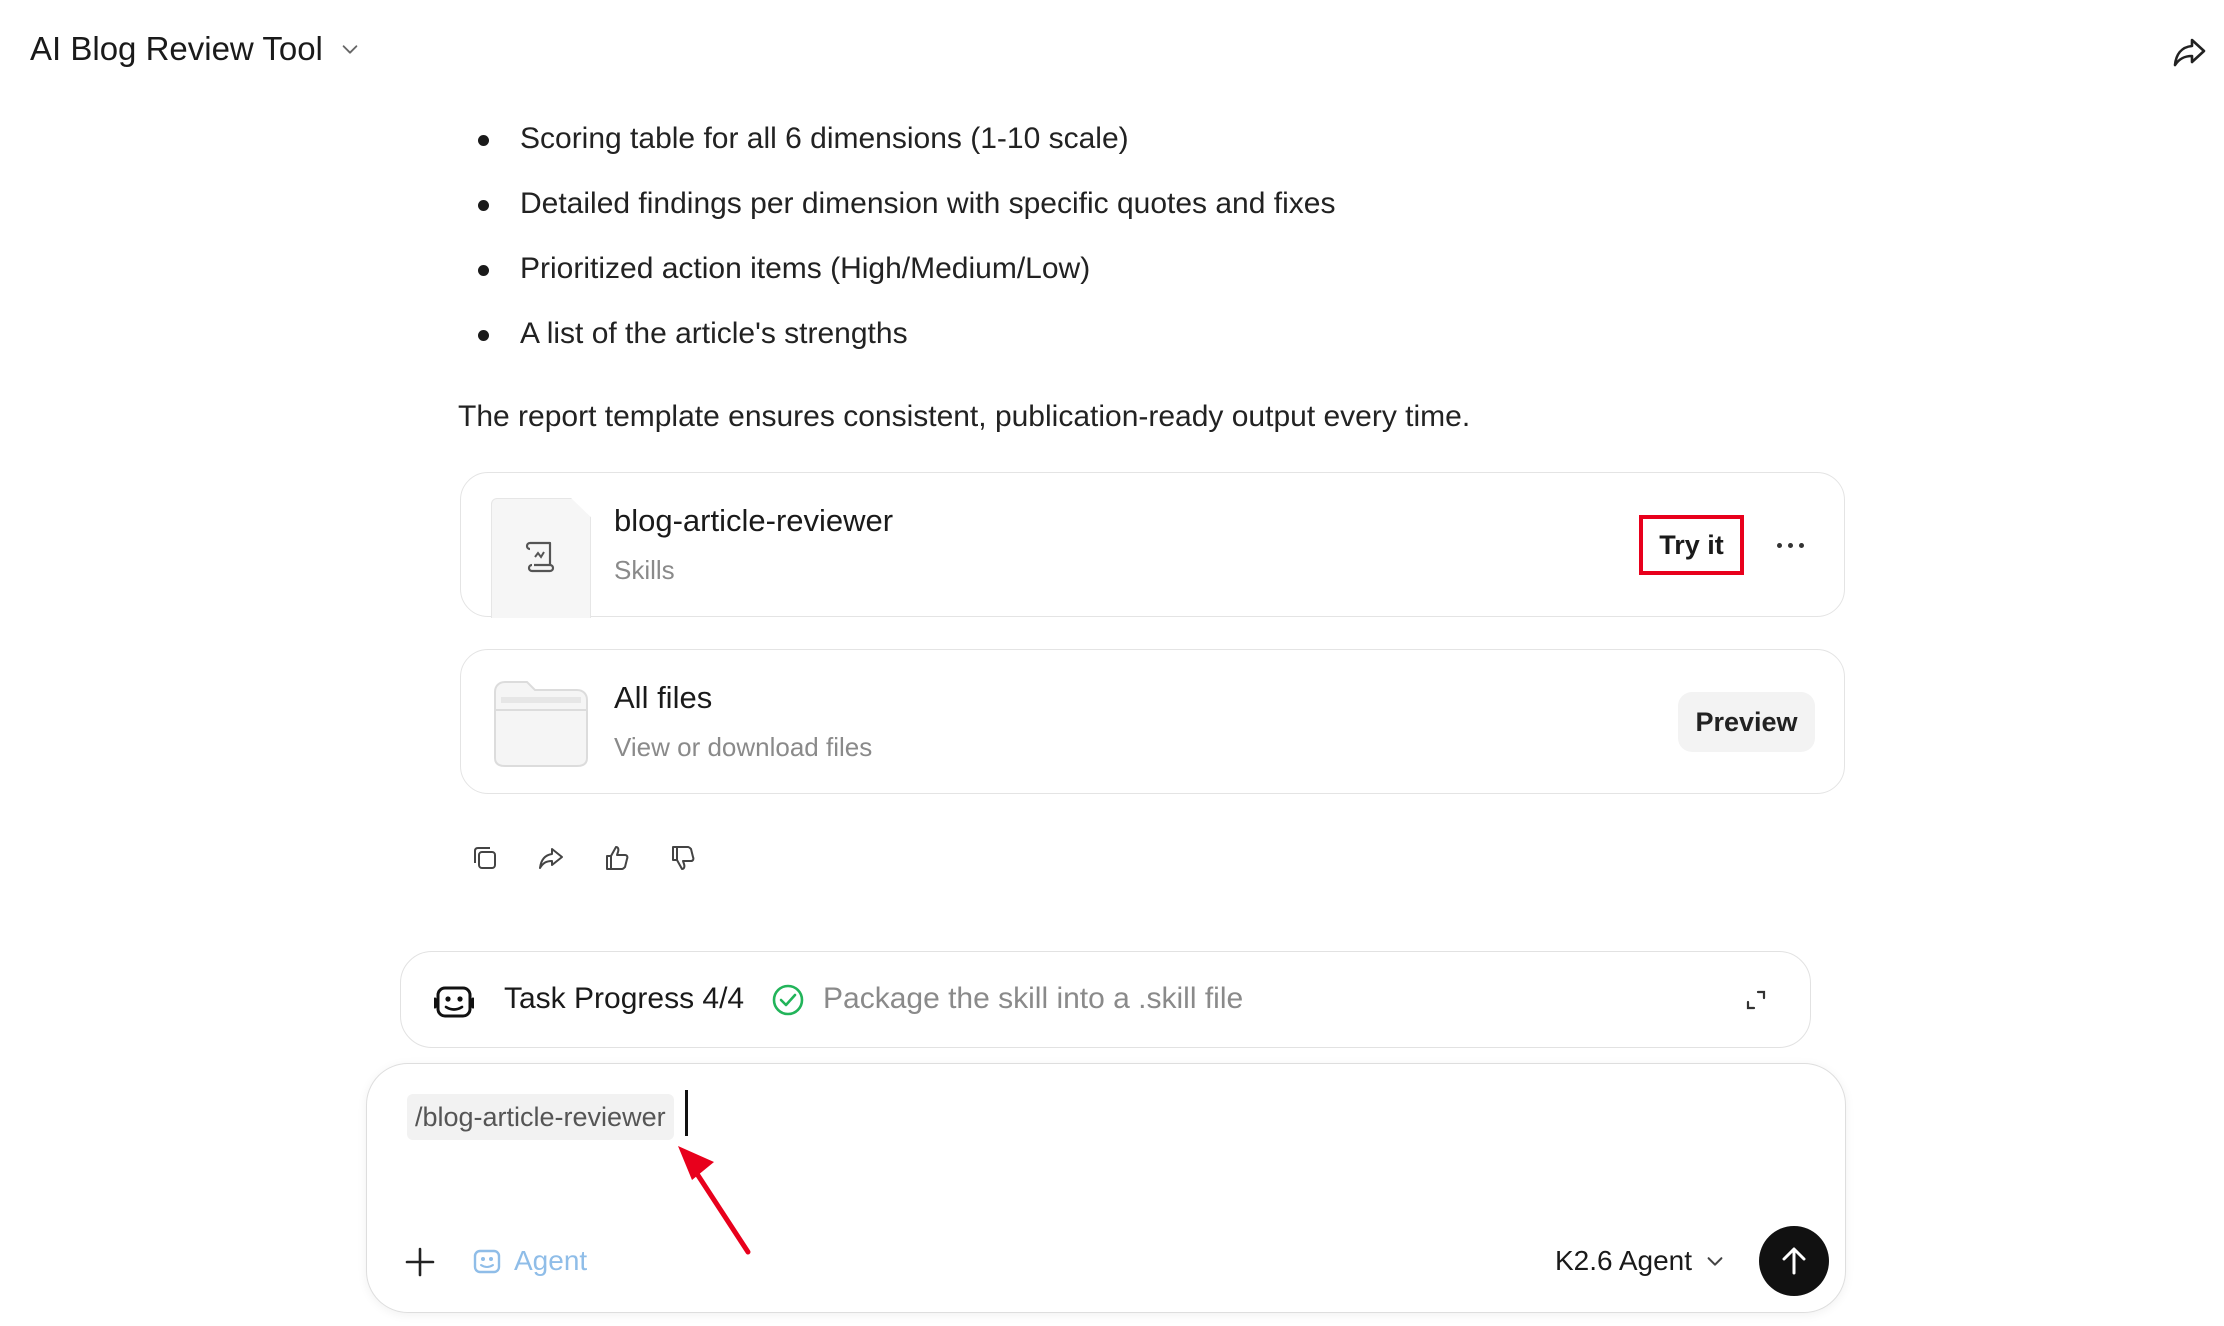  Describe the element at coordinates (551, 1260) in the screenshot. I see `agent-mode-label: Agent` at that location.